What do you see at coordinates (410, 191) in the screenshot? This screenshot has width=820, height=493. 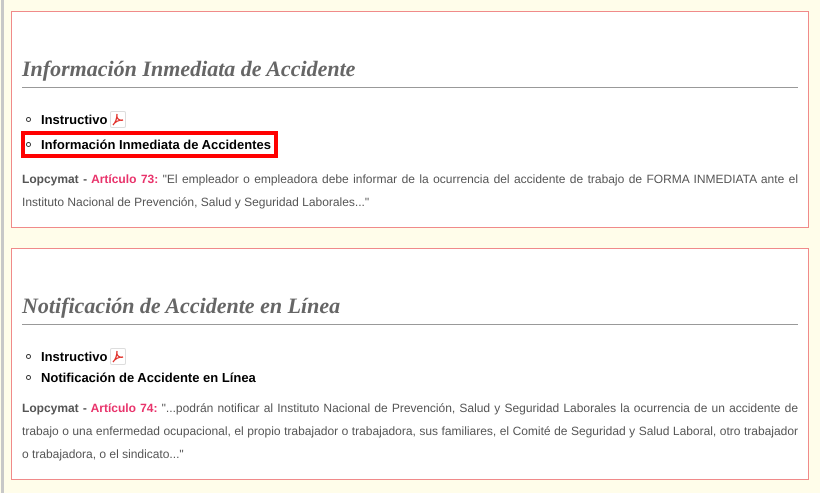 I see `law-paragraph: Lopcymat - Artículo 73: "El empleador o empleadora debe informar de la ocurrencia del accidente de trabajo de FORMA INMEDIATA ante el Instituto Nacional de Prevención, Salud y Seguridad Laborales..."` at bounding box center [410, 191].